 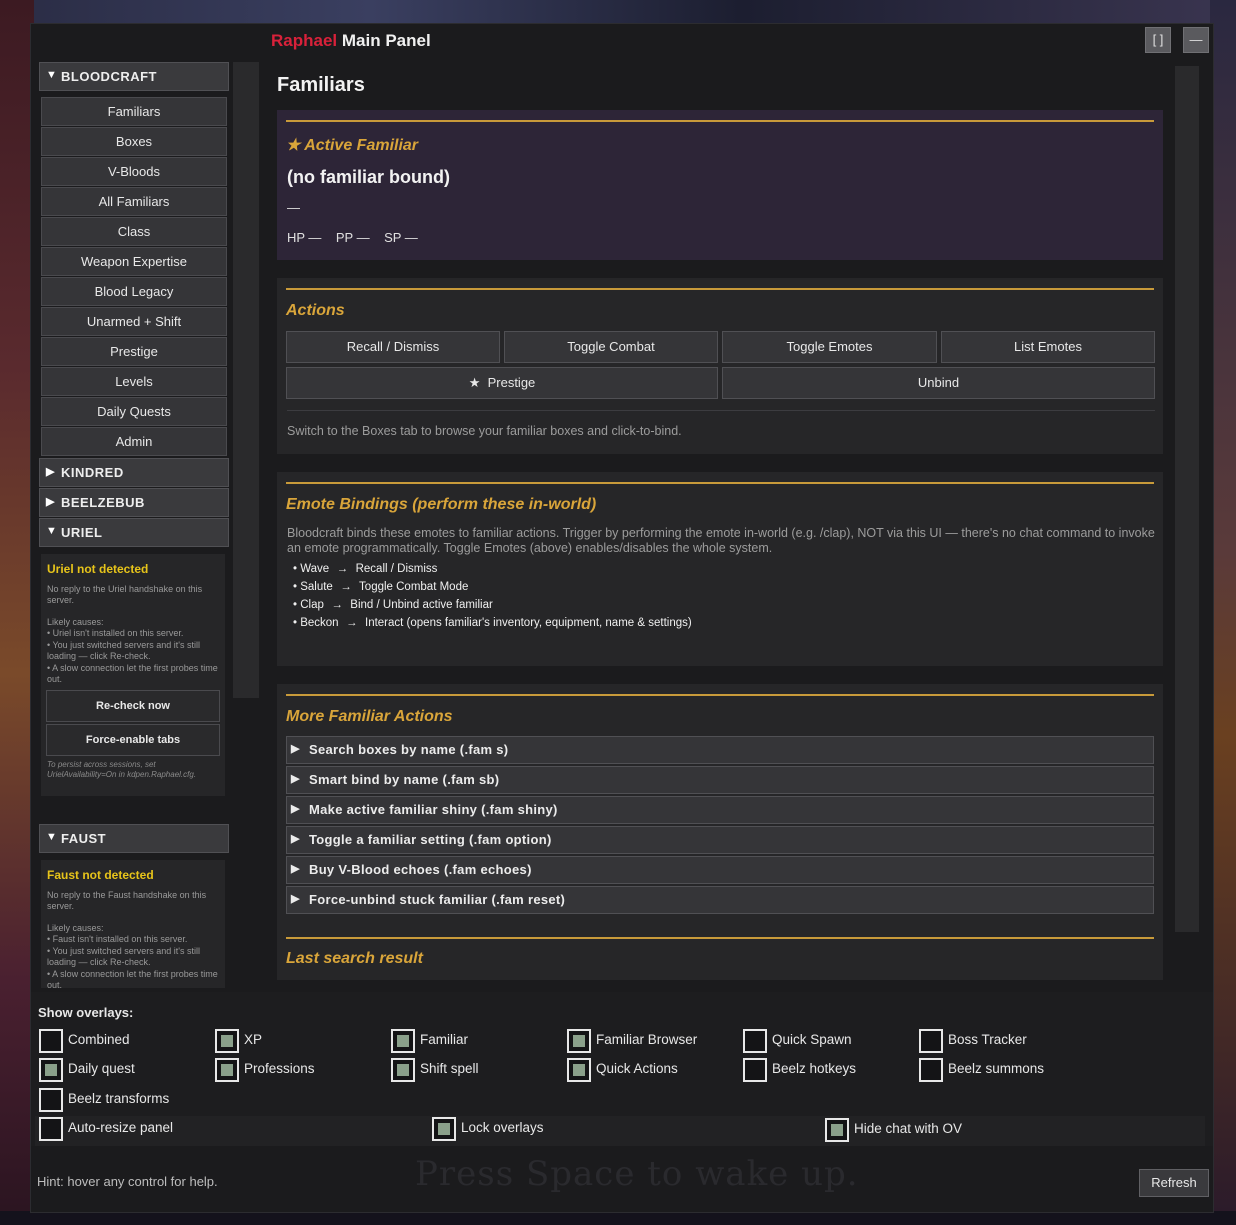 What do you see at coordinates (100, 875) in the screenshot?
I see `faust-status-title: Faust not detected` at bounding box center [100, 875].